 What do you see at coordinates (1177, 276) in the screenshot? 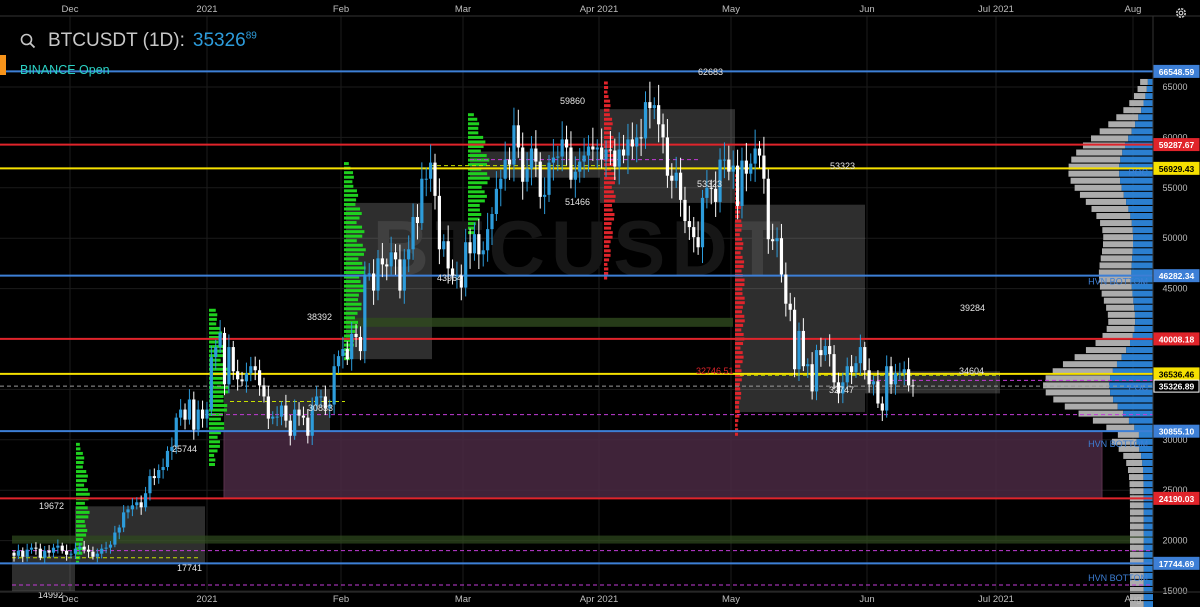
I see `price-level-label: 46282.34` at bounding box center [1177, 276].